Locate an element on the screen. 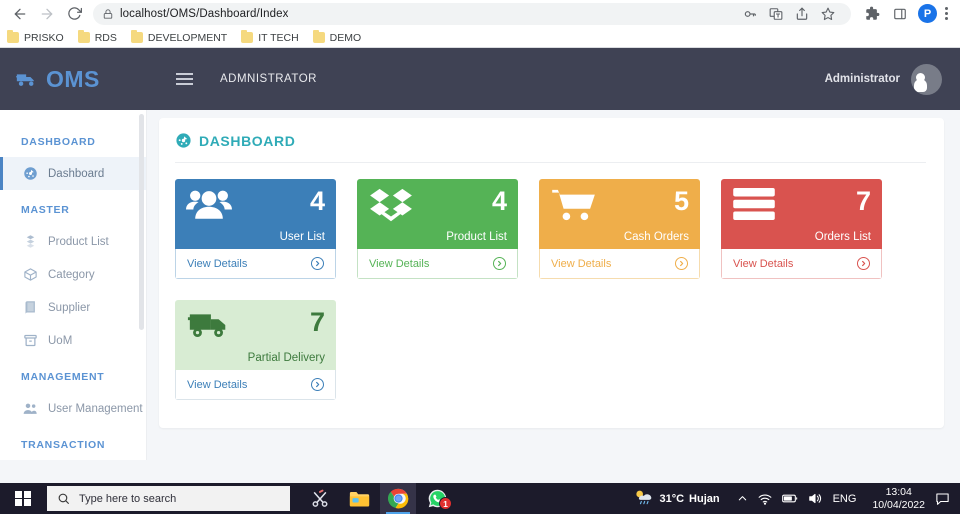 This screenshot has height=514, width=960. bookmark-label: DEVELOPMENT is located at coordinates (187, 37).